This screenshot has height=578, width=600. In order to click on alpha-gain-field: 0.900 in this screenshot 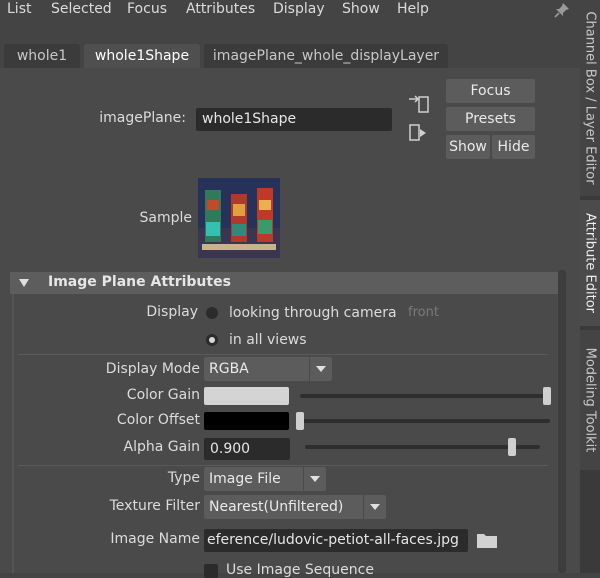, I will do `click(247, 449)`.